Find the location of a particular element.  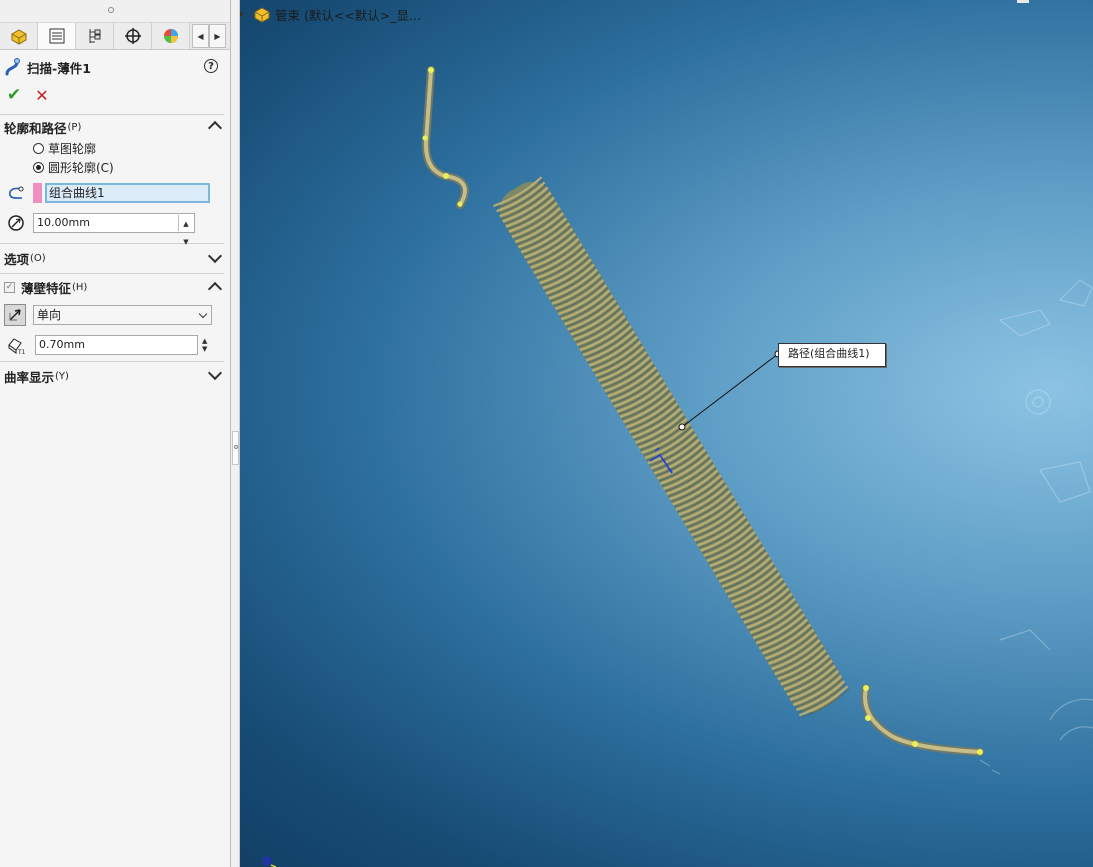

radio-circular-profile-label: 圆形轮廓(C) is located at coordinates (81, 168).